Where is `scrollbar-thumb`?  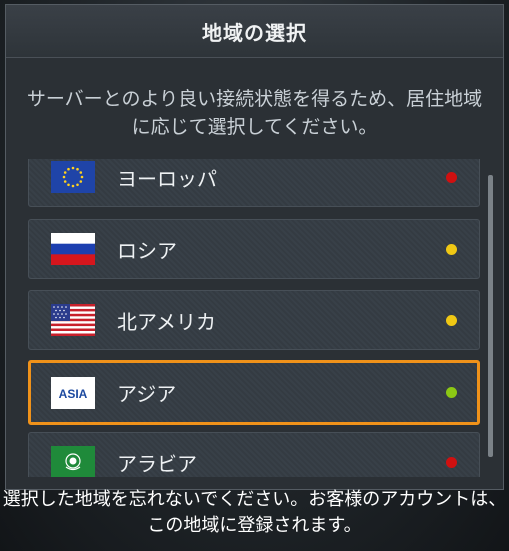
scrollbar-thumb is located at coordinates (490, 316).